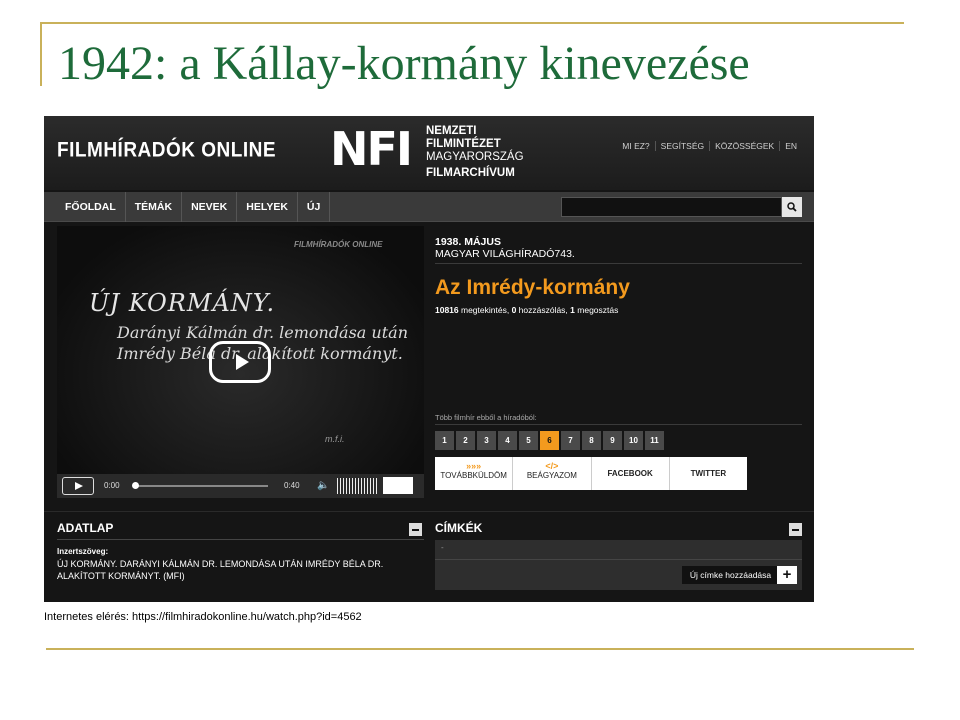 The image size is (960, 720). Describe the element at coordinates (166, 151) in the screenshot. I see `site-logo: FILMHÍRADÓK ONLINE` at that location.